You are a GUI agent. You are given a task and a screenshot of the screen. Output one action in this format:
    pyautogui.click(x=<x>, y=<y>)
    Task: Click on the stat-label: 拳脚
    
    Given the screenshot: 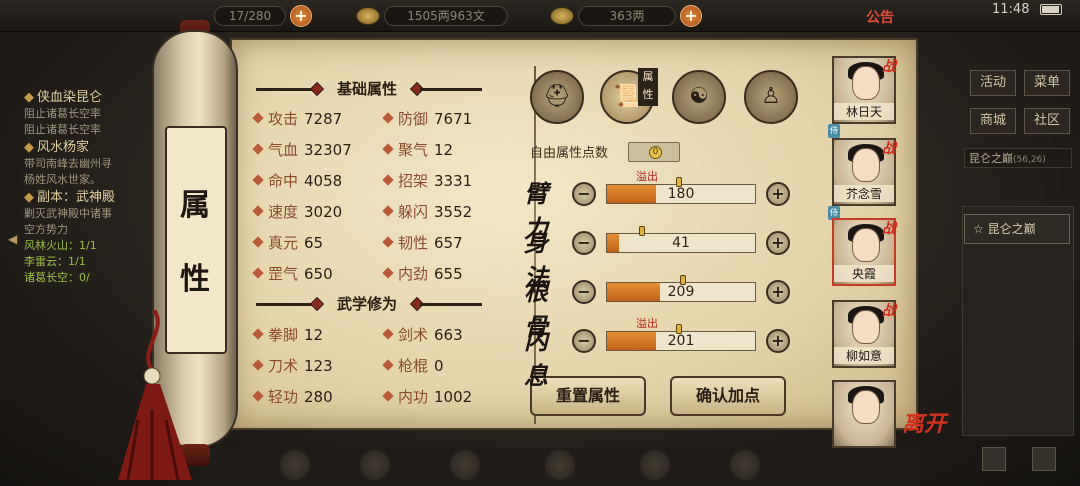 What is the action you would take?
    pyautogui.click(x=283, y=335)
    